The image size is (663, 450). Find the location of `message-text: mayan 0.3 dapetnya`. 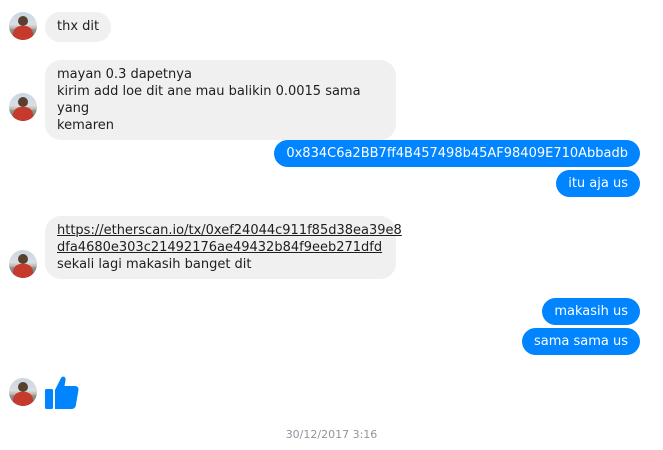

message-text: mayan 0.3 dapetnya is located at coordinates (124, 74).